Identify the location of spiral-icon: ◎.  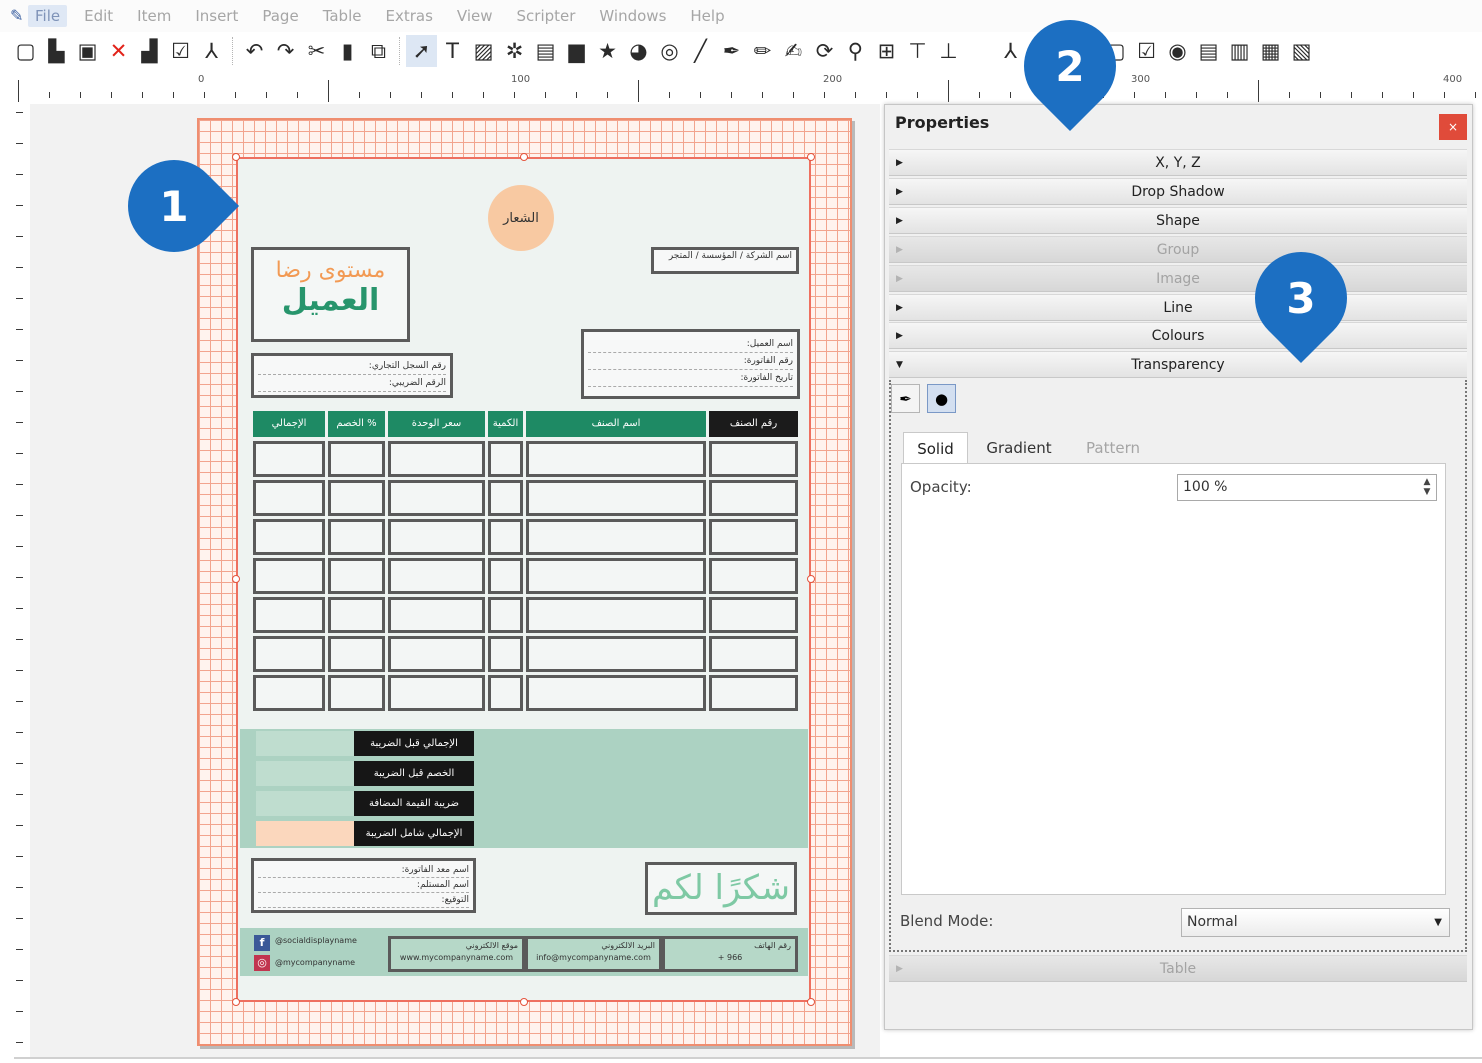
(669, 51).